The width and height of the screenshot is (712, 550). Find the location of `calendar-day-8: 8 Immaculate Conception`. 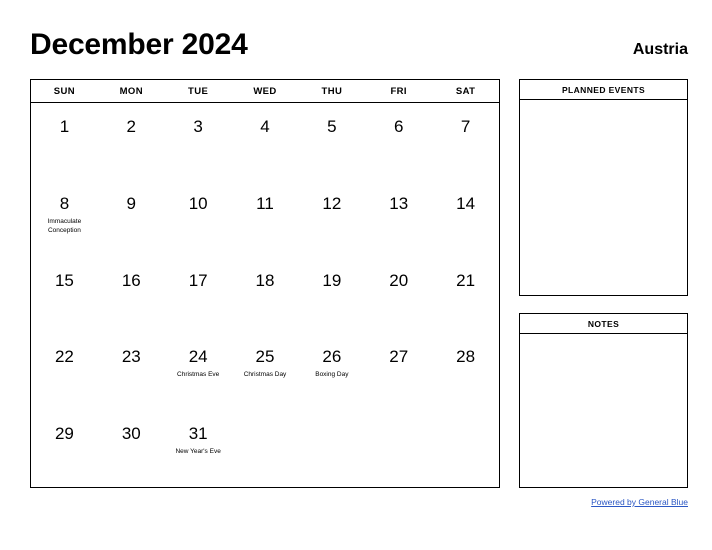

calendar-day-8: 8 Immaculate Conception is located at coordinates (64, 218).